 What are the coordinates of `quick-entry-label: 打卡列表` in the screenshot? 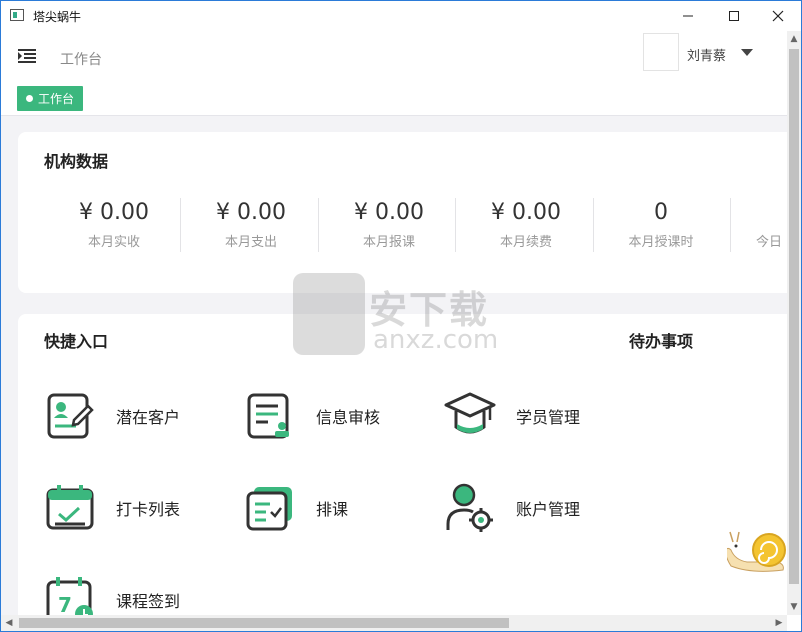 It's located at (148, 509).